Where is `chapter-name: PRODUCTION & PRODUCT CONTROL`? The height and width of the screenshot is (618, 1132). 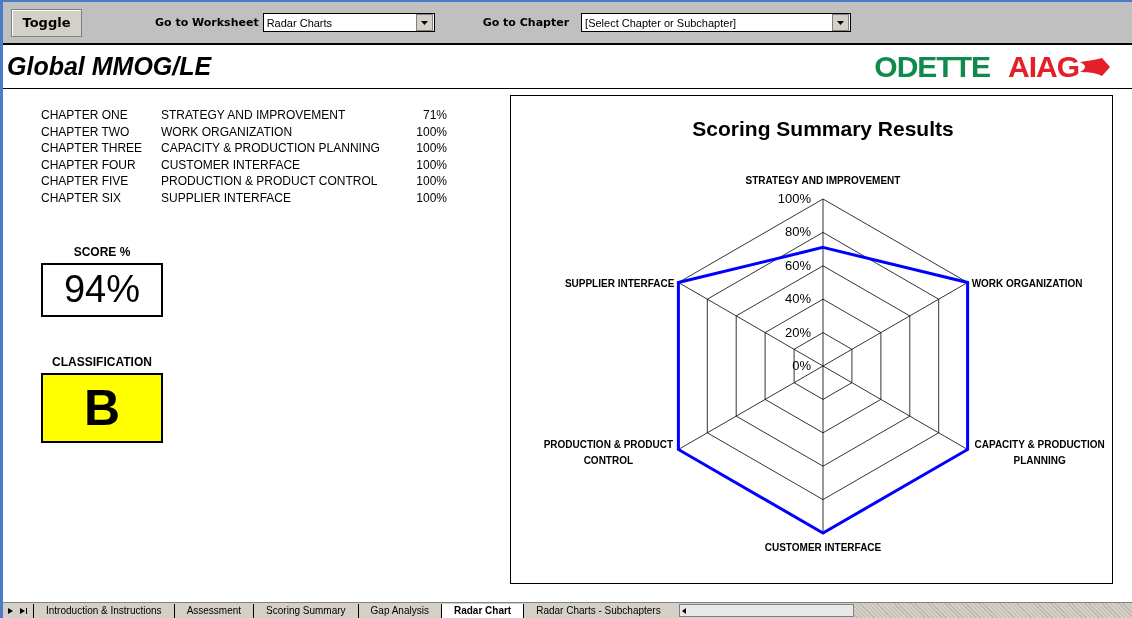 chapter-name: PRODUCTION & PRODUCT CONTROL is located at coordinates (270, 181).